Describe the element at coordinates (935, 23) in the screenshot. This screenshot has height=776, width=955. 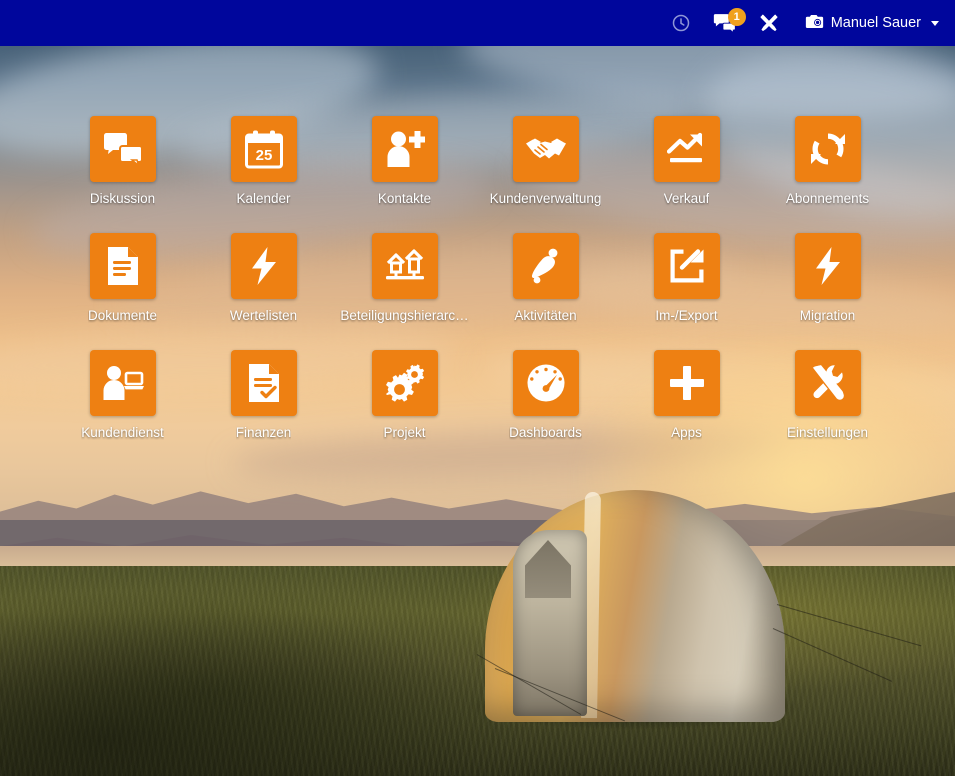
I see `chevron-down-icon` at that location.